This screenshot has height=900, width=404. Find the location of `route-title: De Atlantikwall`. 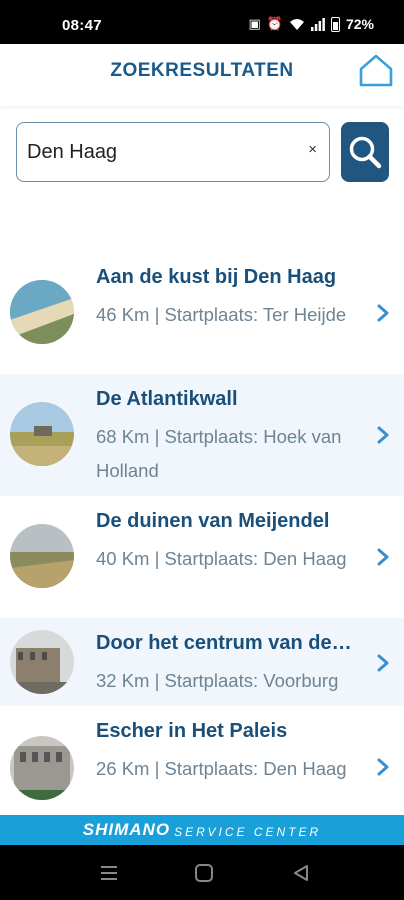

route-title: De Atlantikwall is located at coordinates (167, 399).